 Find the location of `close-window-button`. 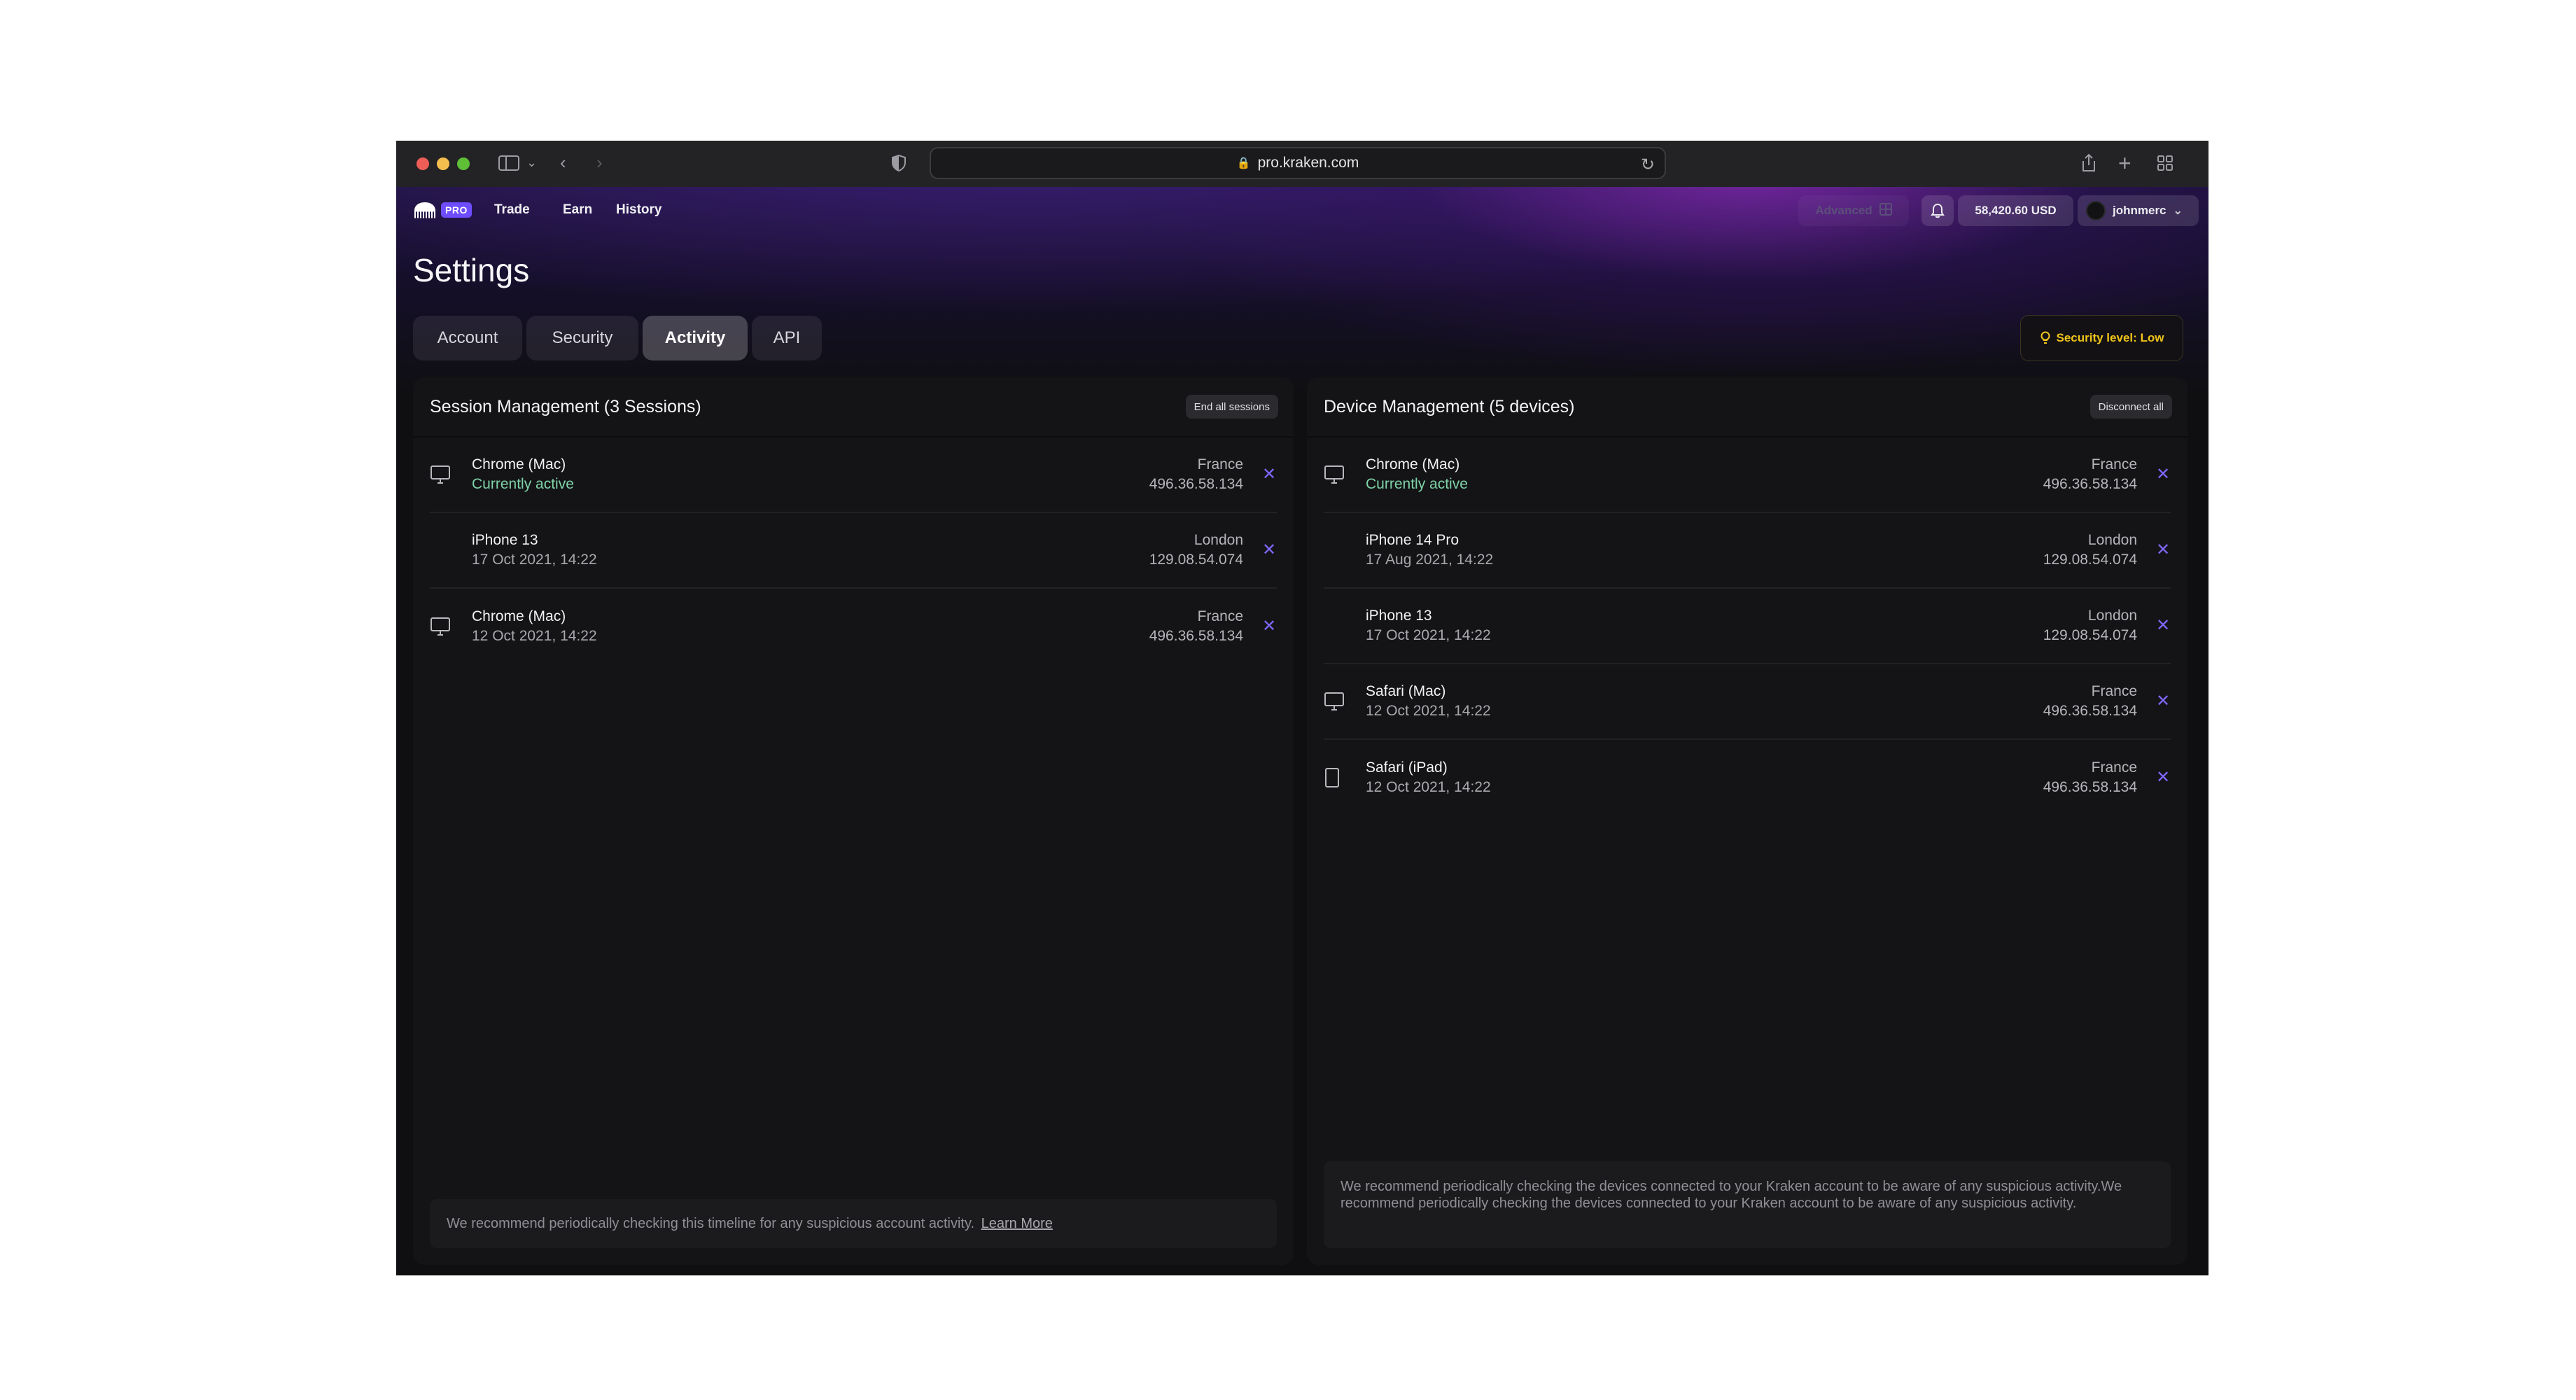

close-window-button is located at coordinates (422, 164).